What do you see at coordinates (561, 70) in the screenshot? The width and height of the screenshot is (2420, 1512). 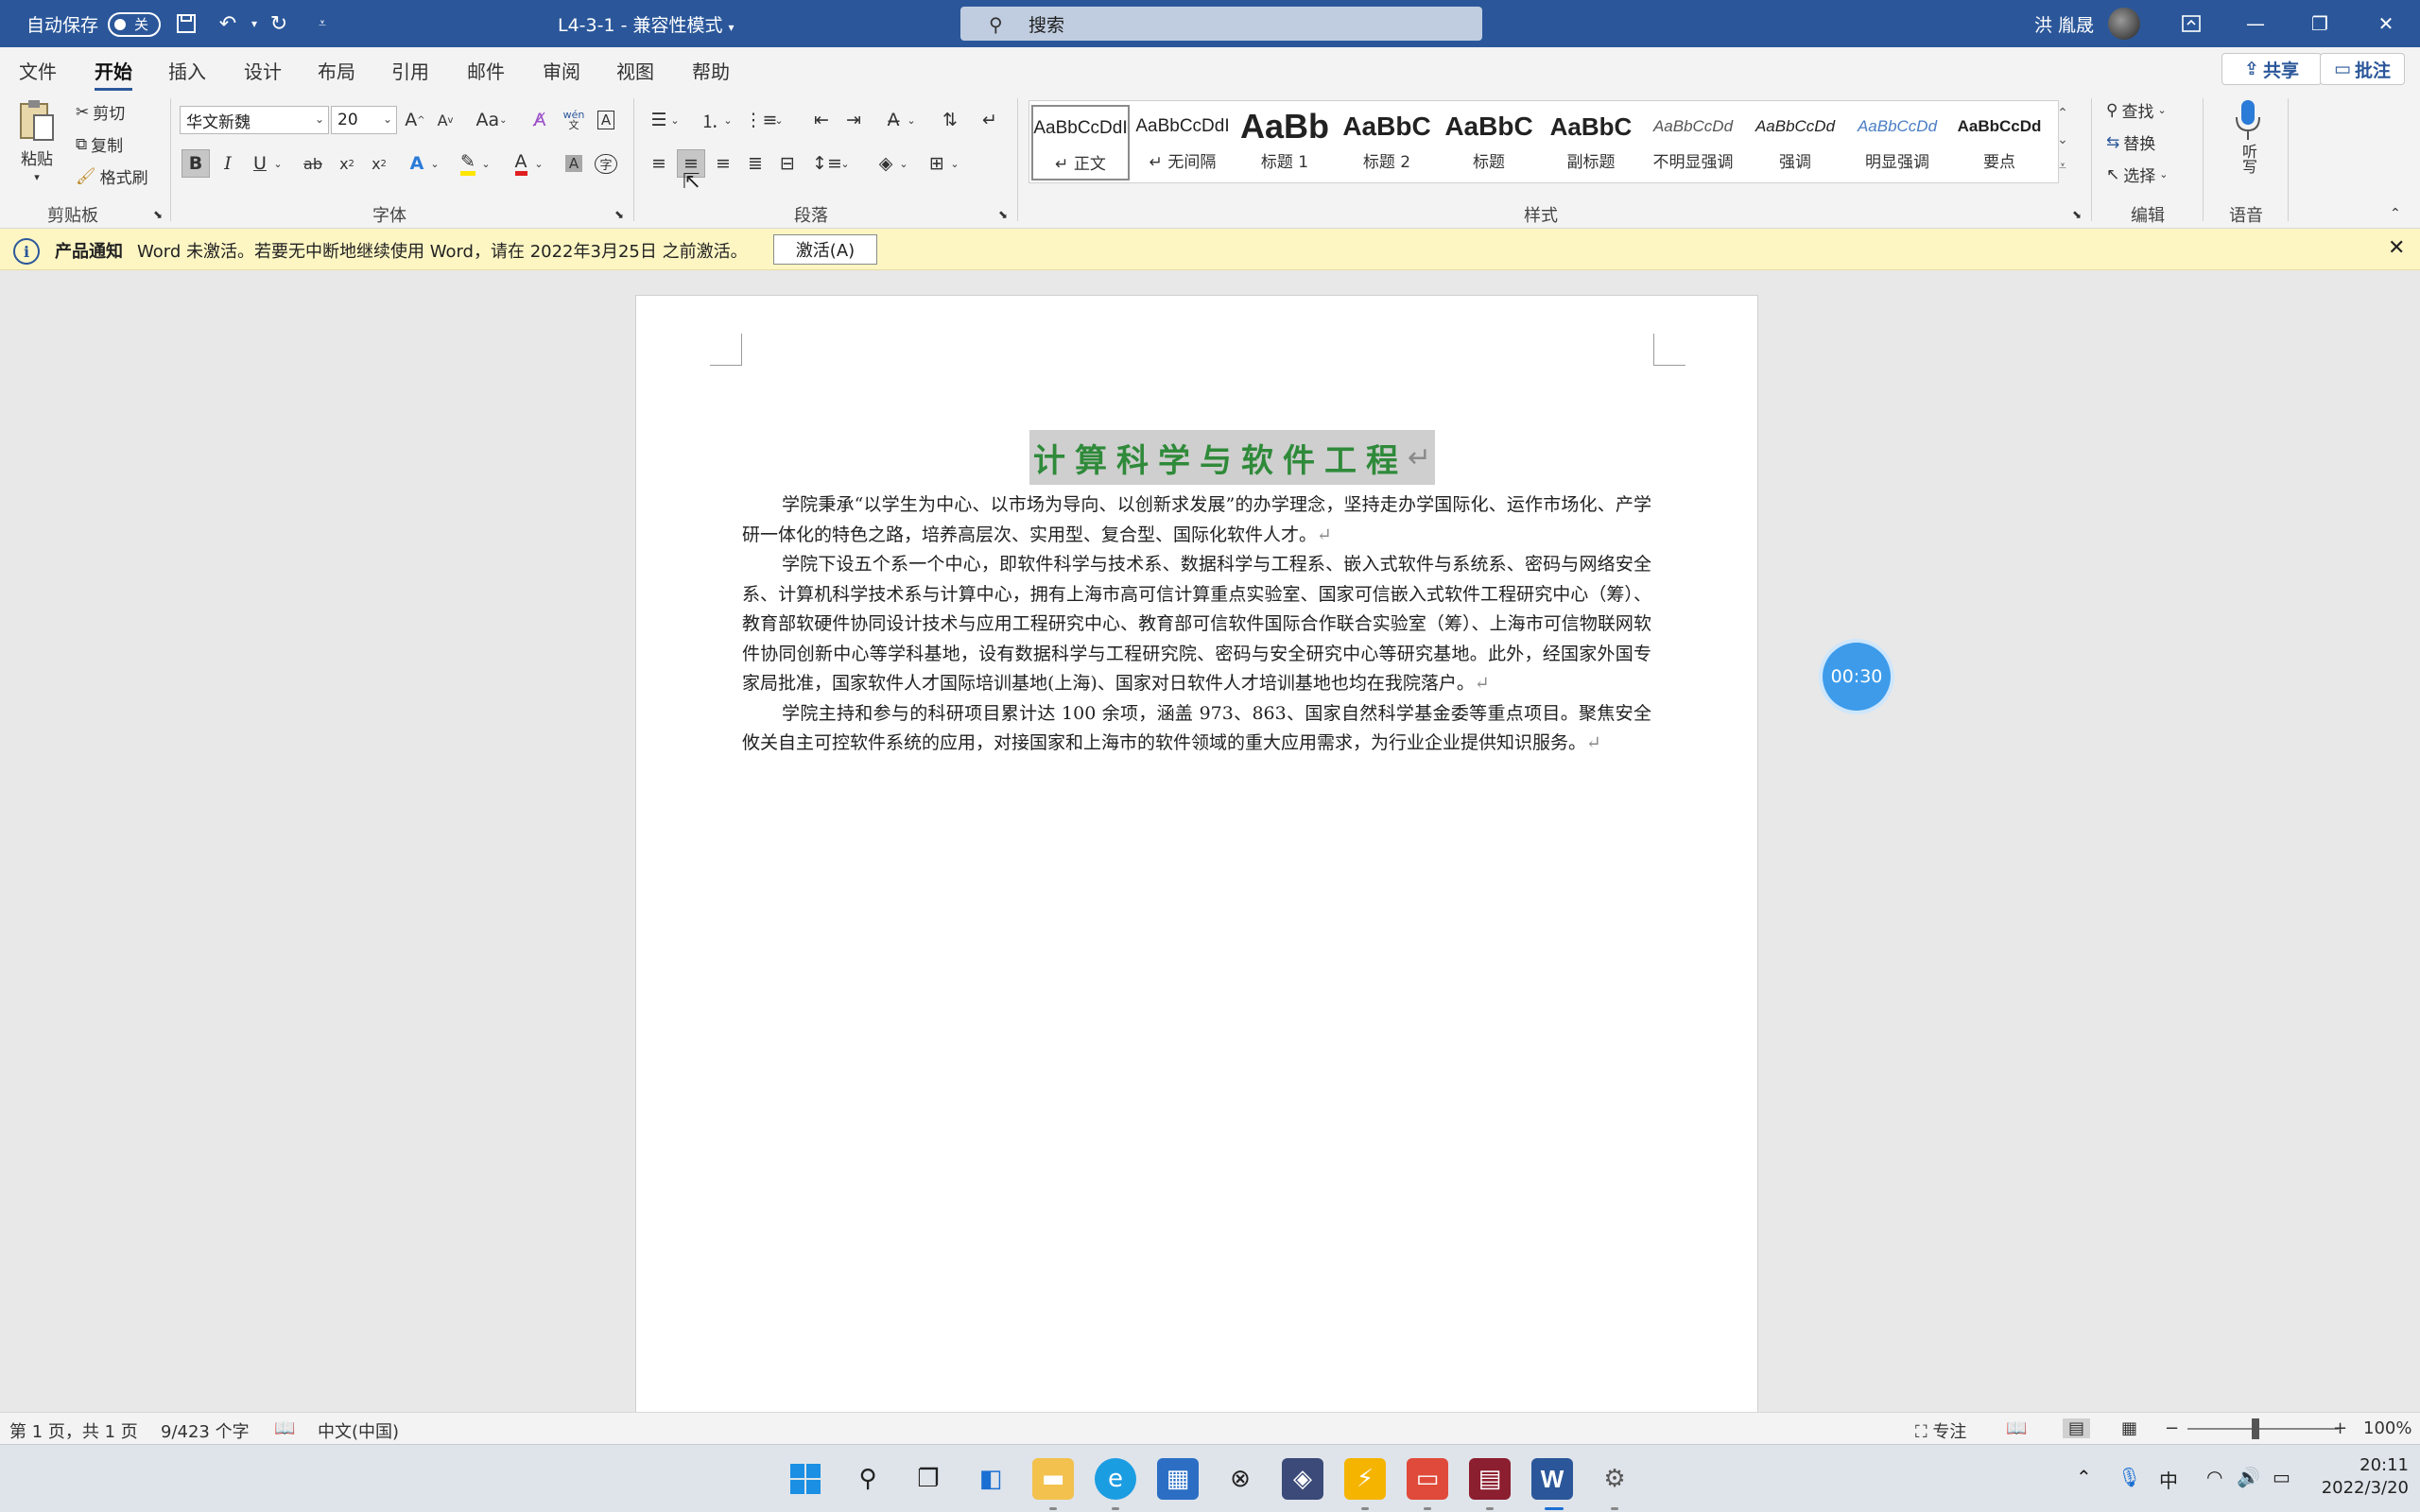 I see `tab-review: 审阅` at bounding box center [561, 70].